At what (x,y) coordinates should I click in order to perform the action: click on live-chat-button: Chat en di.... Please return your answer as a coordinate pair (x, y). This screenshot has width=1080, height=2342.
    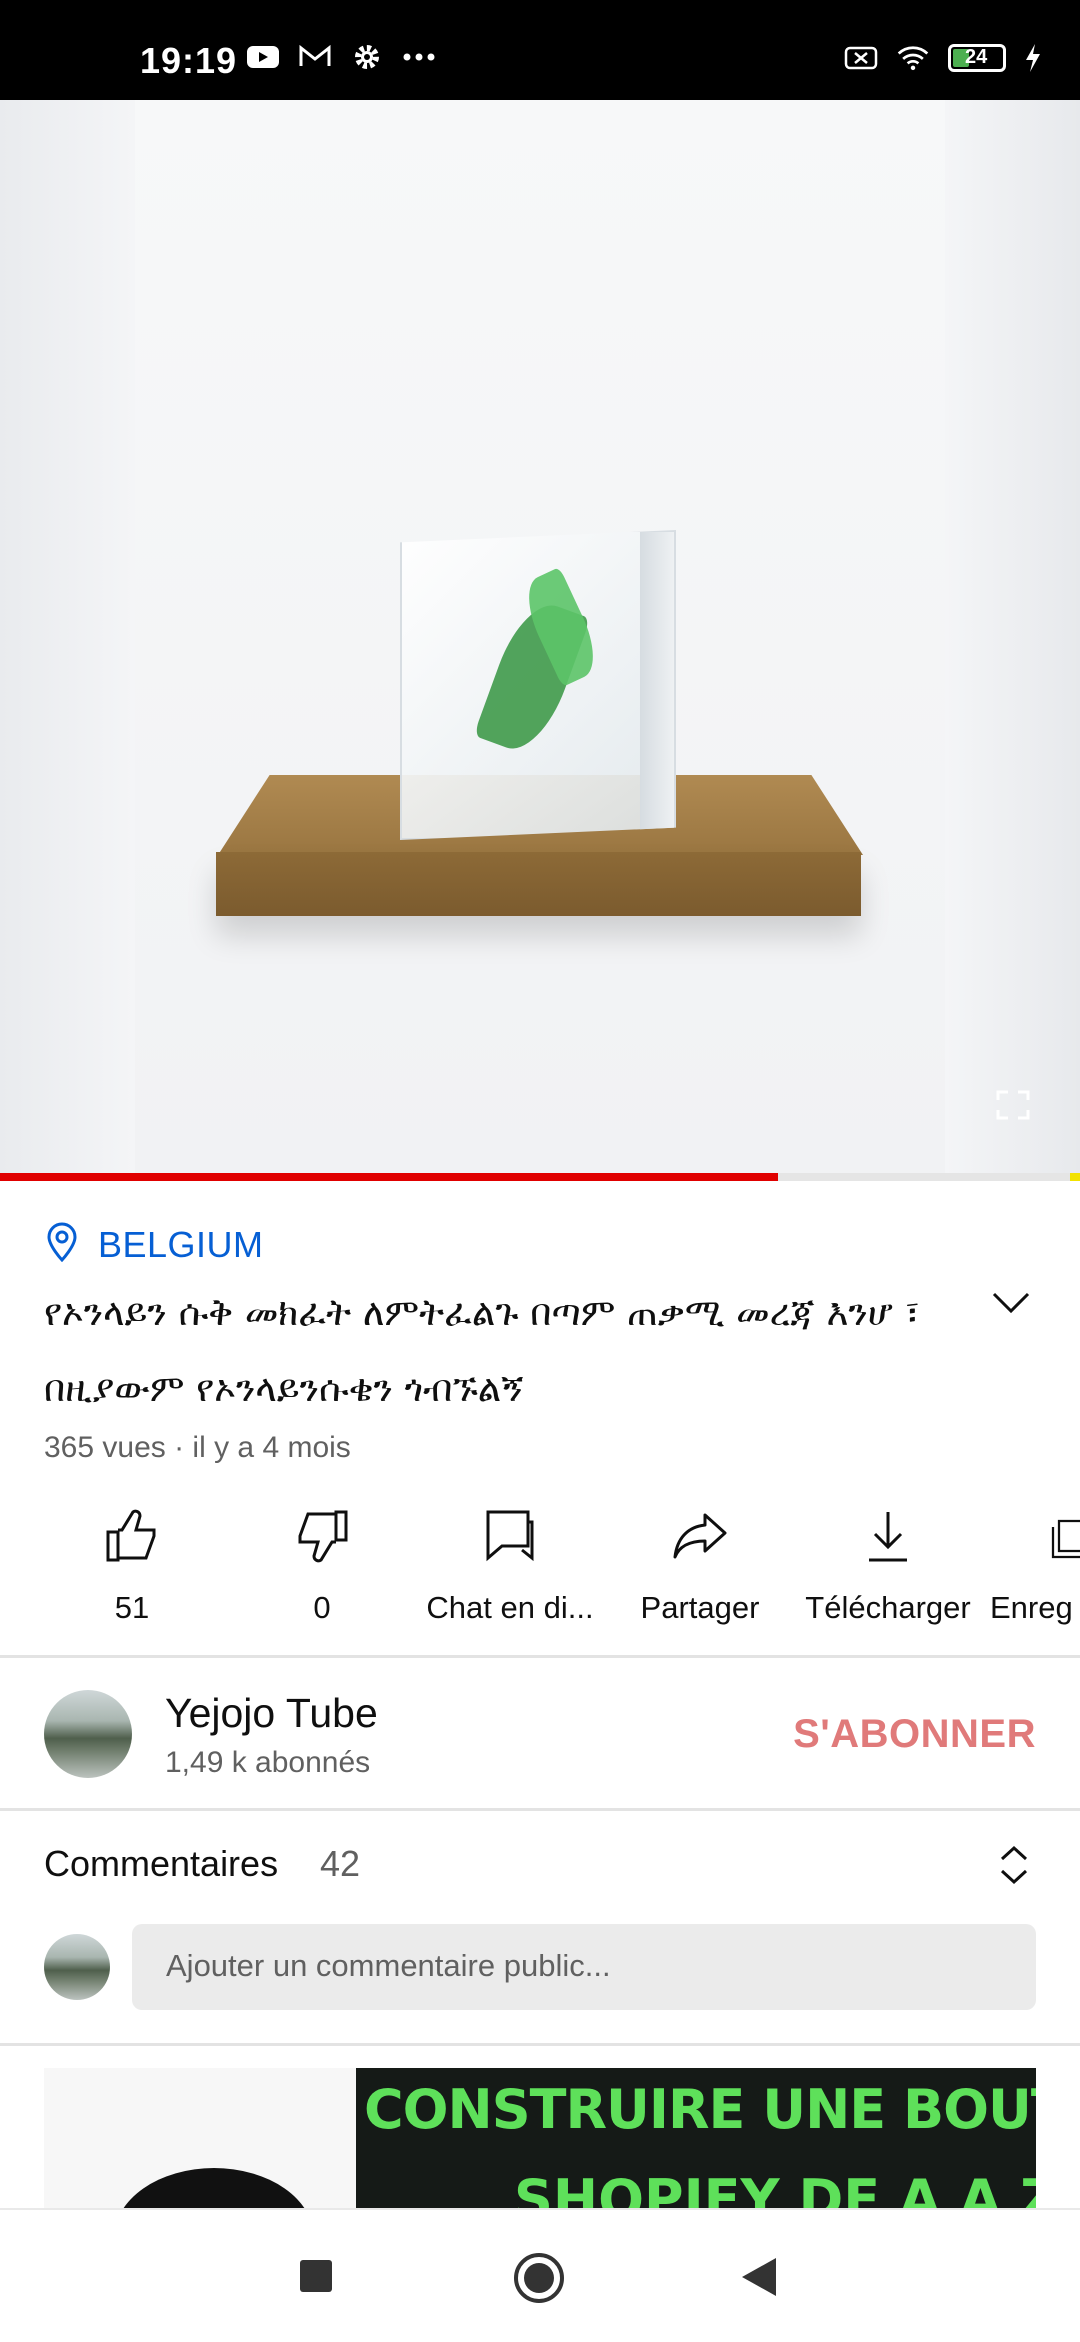
    Looking at the image, I should click on (510, 1563).